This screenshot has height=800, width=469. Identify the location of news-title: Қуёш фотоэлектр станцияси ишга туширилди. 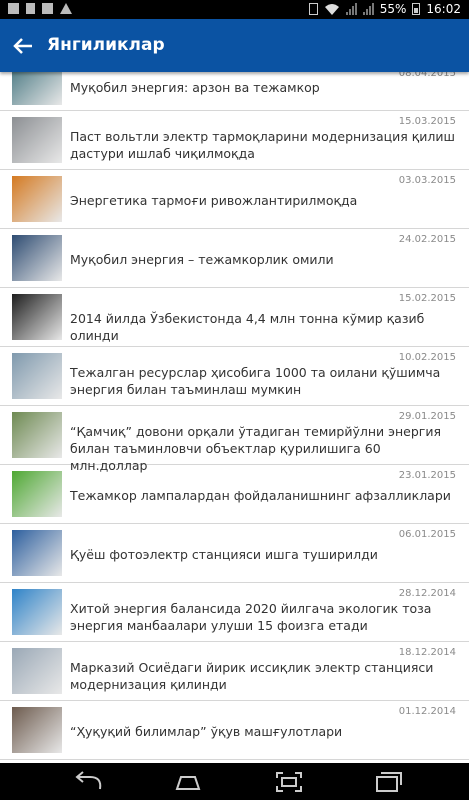
(224, 554).